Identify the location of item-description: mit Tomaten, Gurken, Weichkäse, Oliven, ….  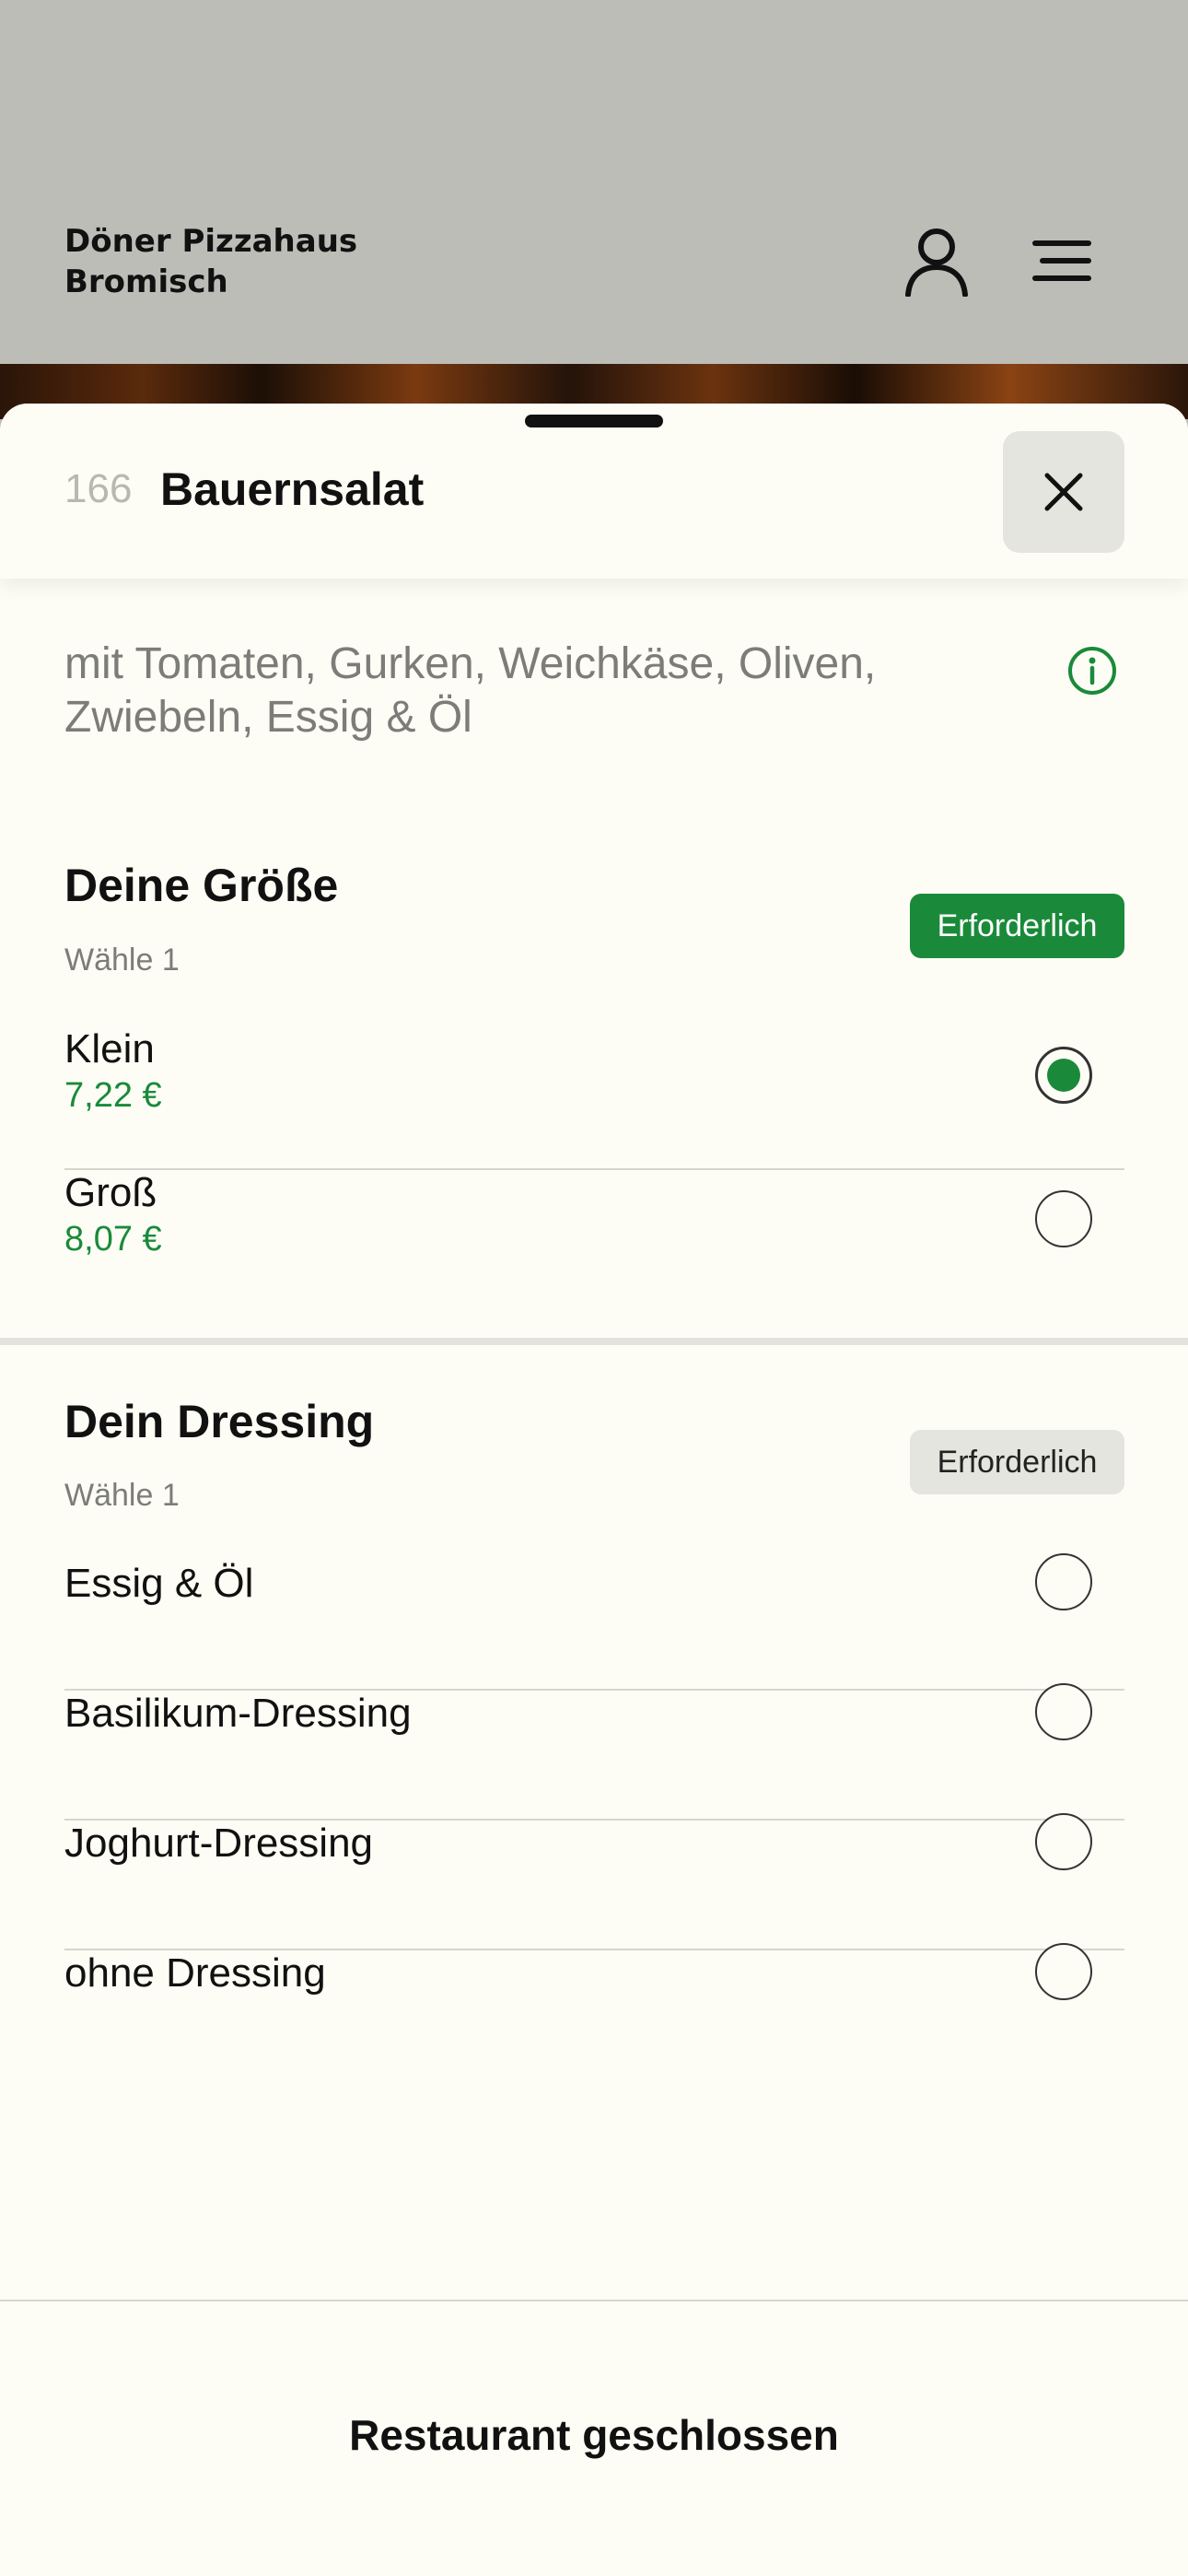
(470, 690).